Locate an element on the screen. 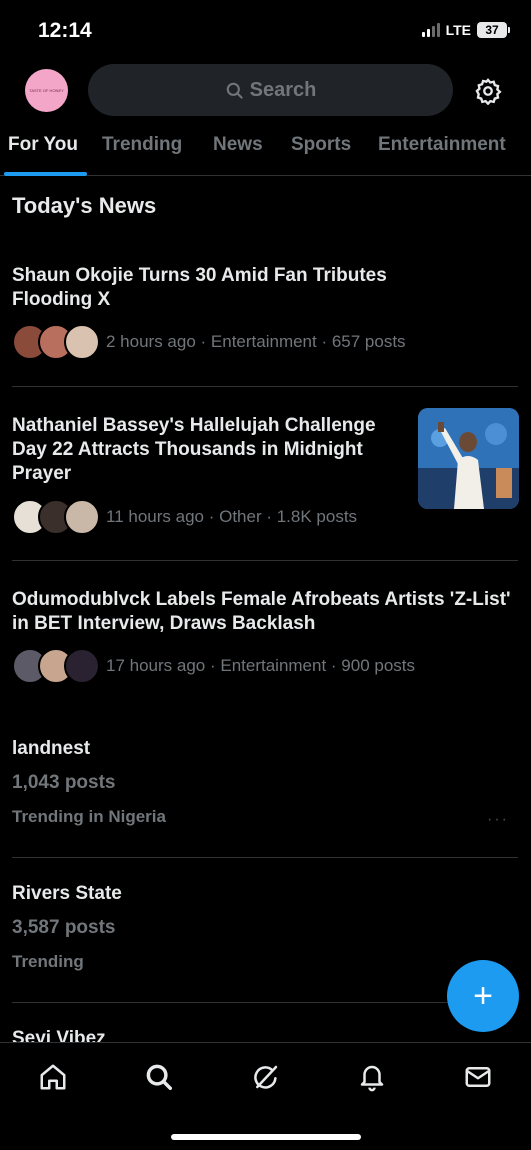  nav-grok is located at coordinates (266, 1077).